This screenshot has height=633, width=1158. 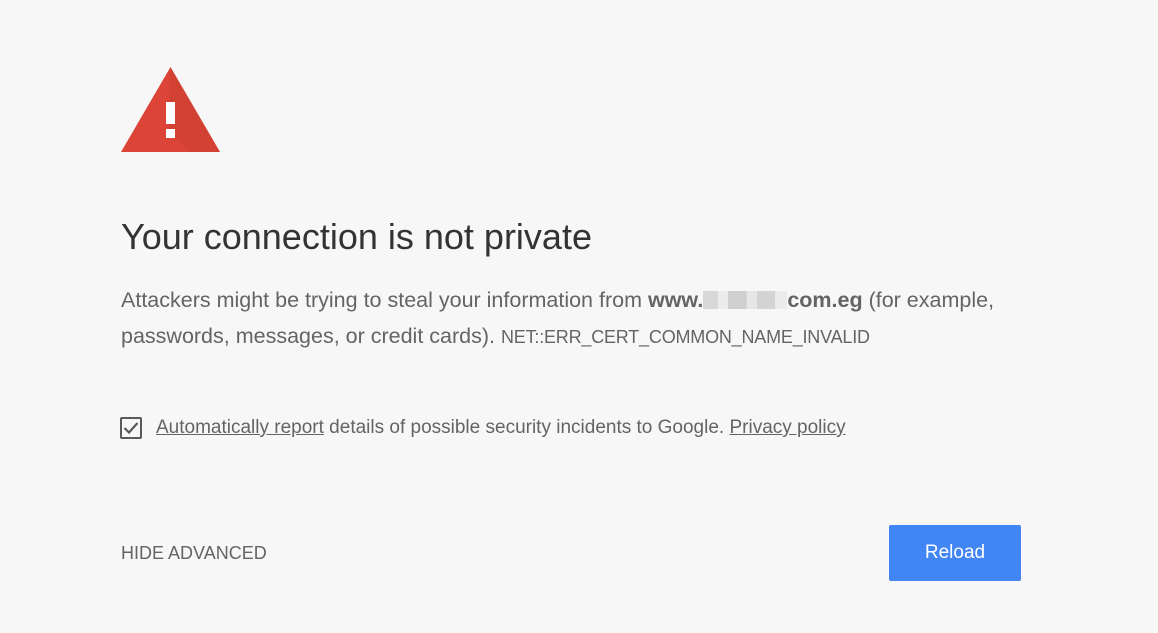 What do you see at coordinates (170, 109) in the screenshot?
I see `warning-triangle-icon` at bounding box center [170, 109].